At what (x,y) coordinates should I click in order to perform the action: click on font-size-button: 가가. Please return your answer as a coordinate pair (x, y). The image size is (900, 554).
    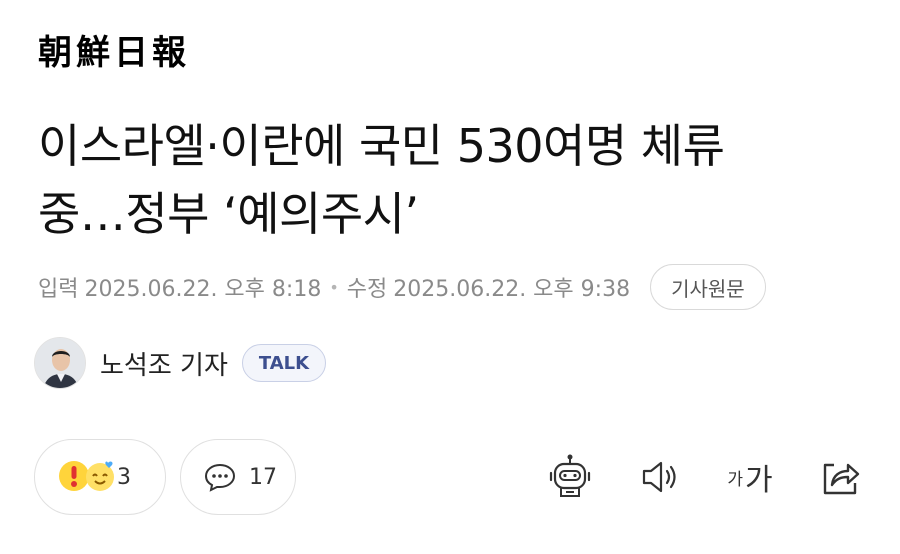
    Looking at the image, I should click on (750, 477).